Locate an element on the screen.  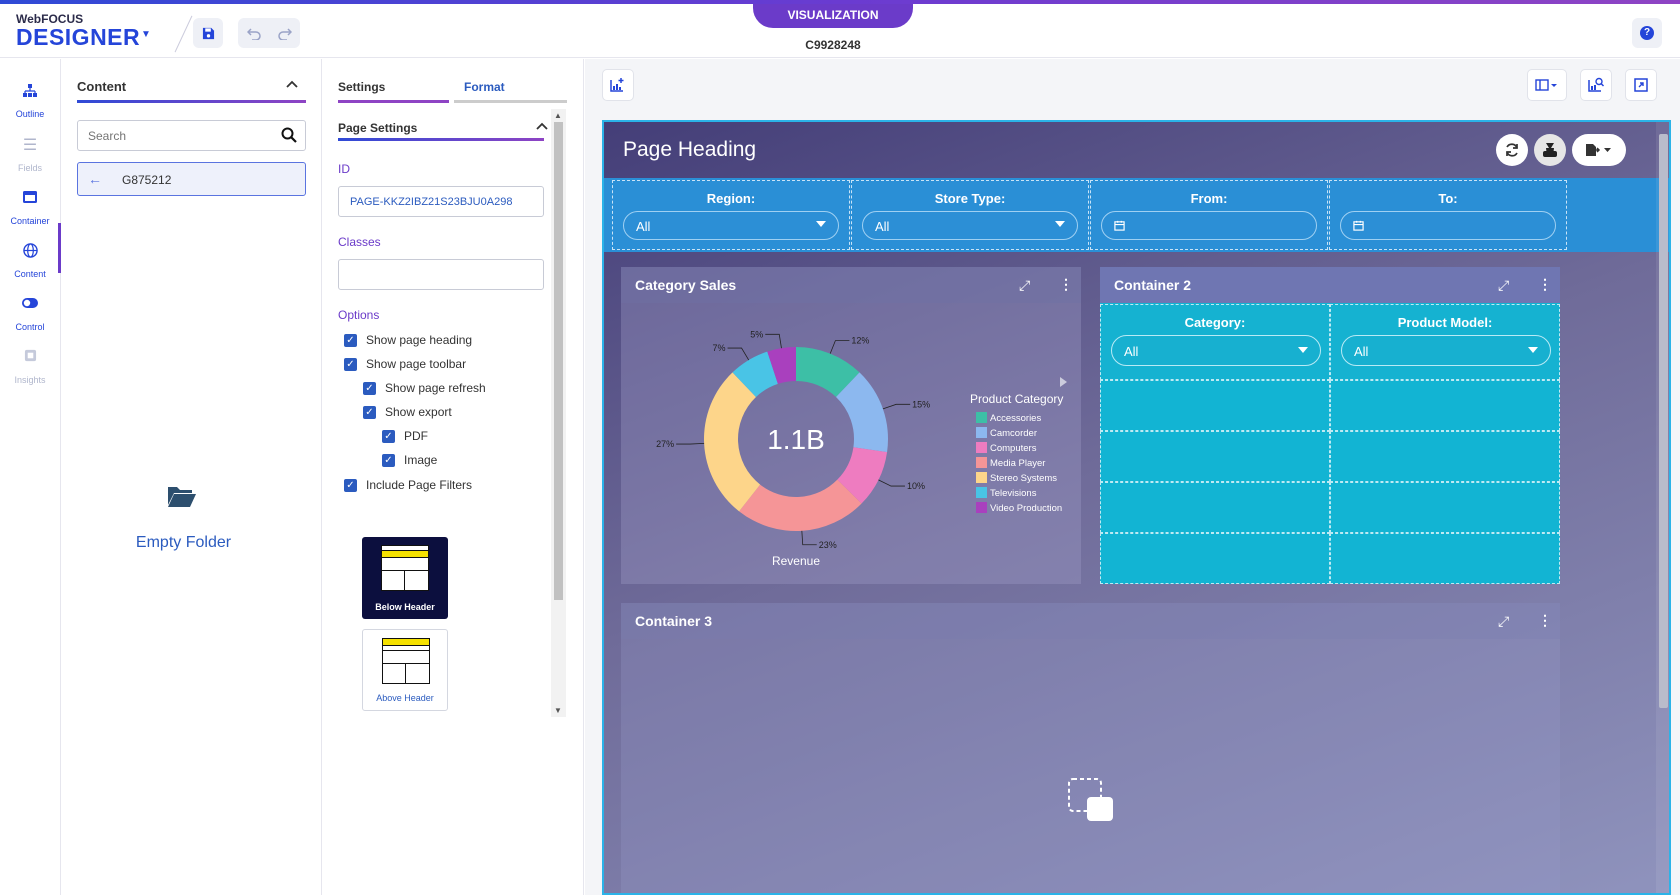
center-total-label: 1.1B is located at coordinates (796, 439).